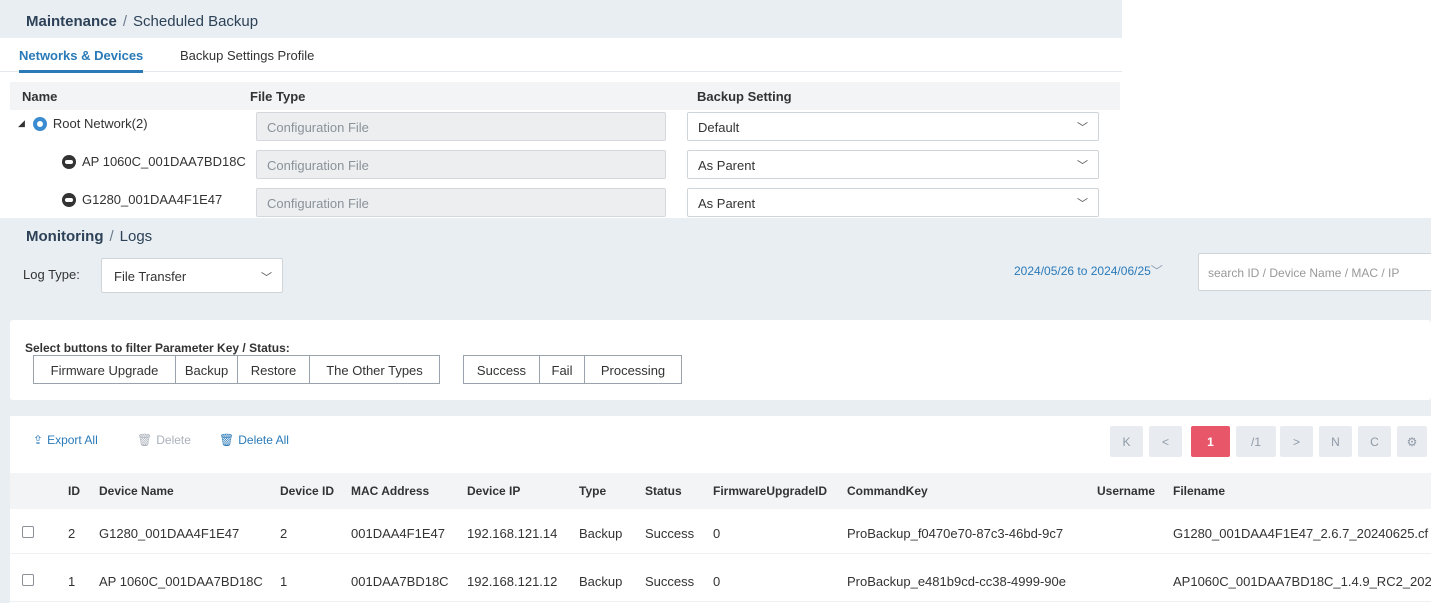 The width and height of the screenshot is (1431, 603). I want to click on column-username: Username, so click(1126, 491).